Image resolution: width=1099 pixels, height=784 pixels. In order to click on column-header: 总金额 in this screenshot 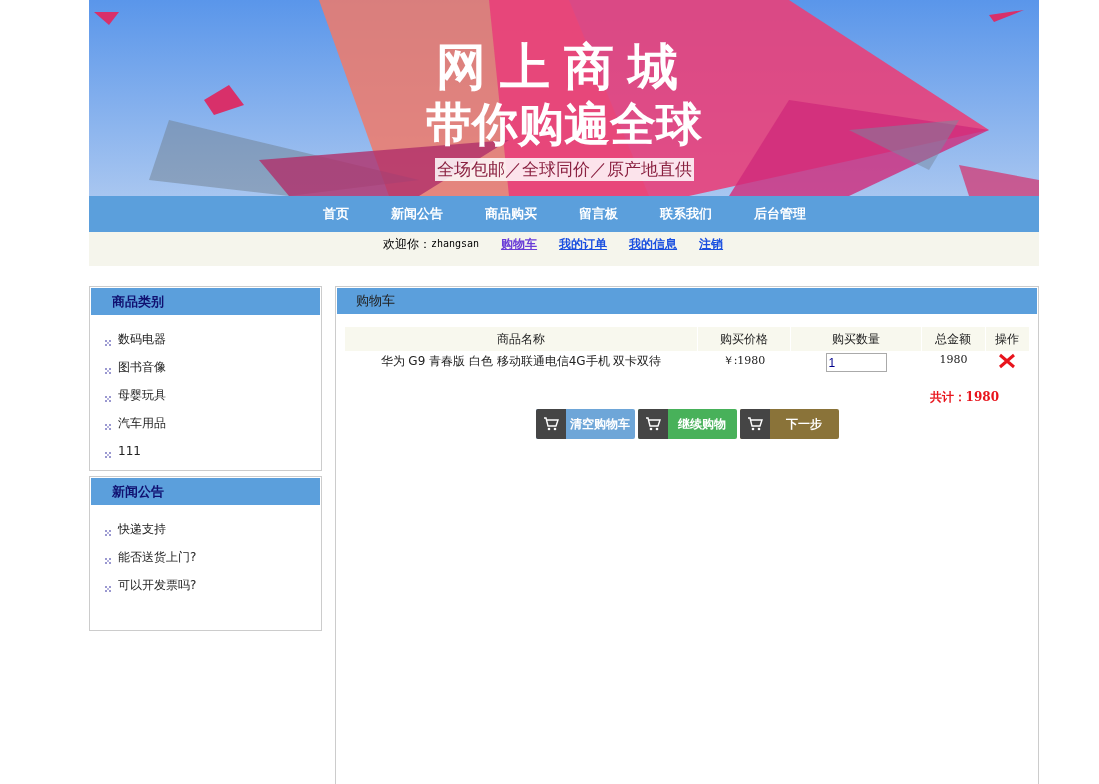, I will do `click(953, 339)`.